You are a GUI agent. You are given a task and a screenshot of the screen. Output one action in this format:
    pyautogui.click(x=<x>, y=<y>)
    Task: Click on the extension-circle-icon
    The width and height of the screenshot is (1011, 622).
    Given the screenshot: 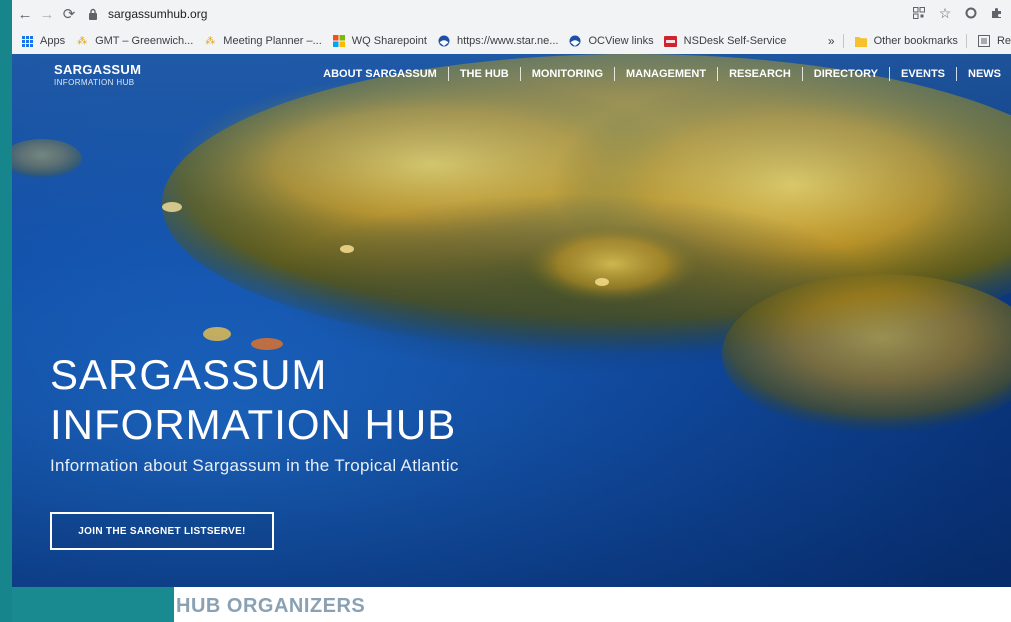 What is the action you would take?
    pyautogui.click(x=971, y=13)
    